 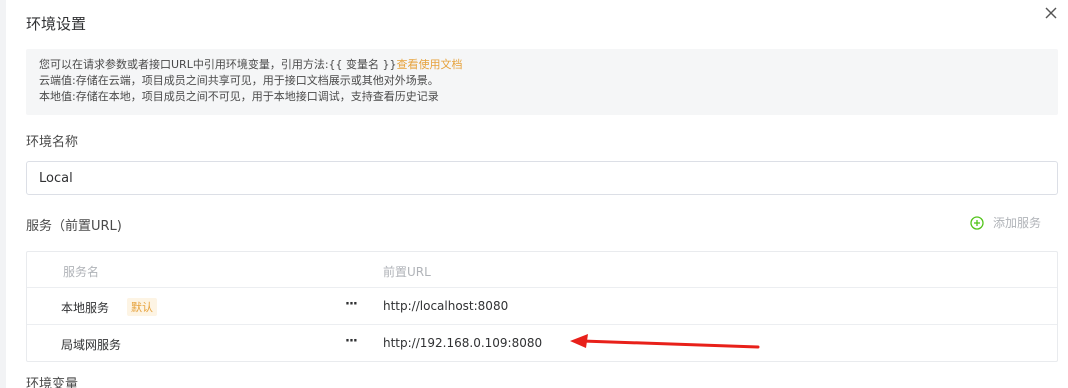 I want to click on column-header-base-url: 前置URL, so click(x=407, y=272).